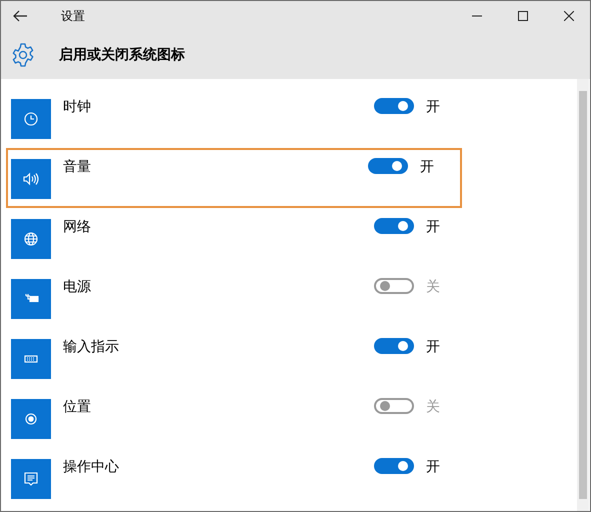 This screenshot has height=512, width=591. I want to click on keyboard-icon, so click(31, 359).